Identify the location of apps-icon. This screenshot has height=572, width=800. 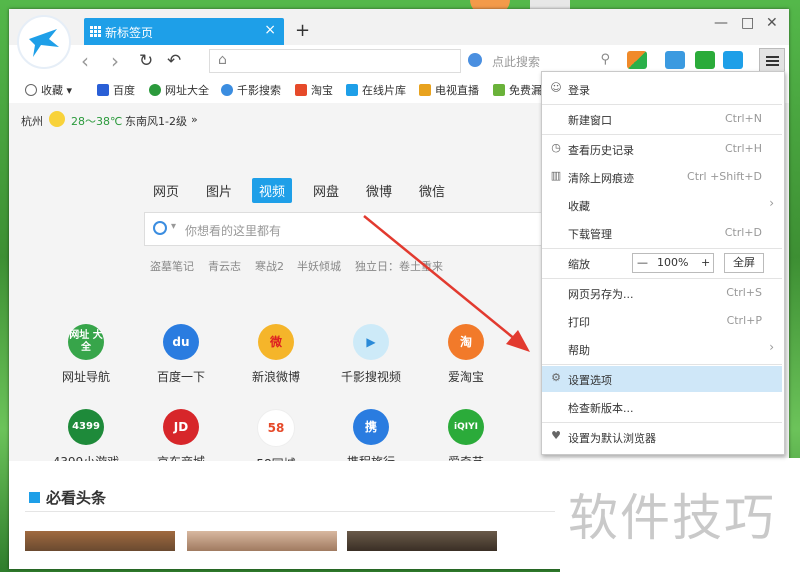
(637, 60).